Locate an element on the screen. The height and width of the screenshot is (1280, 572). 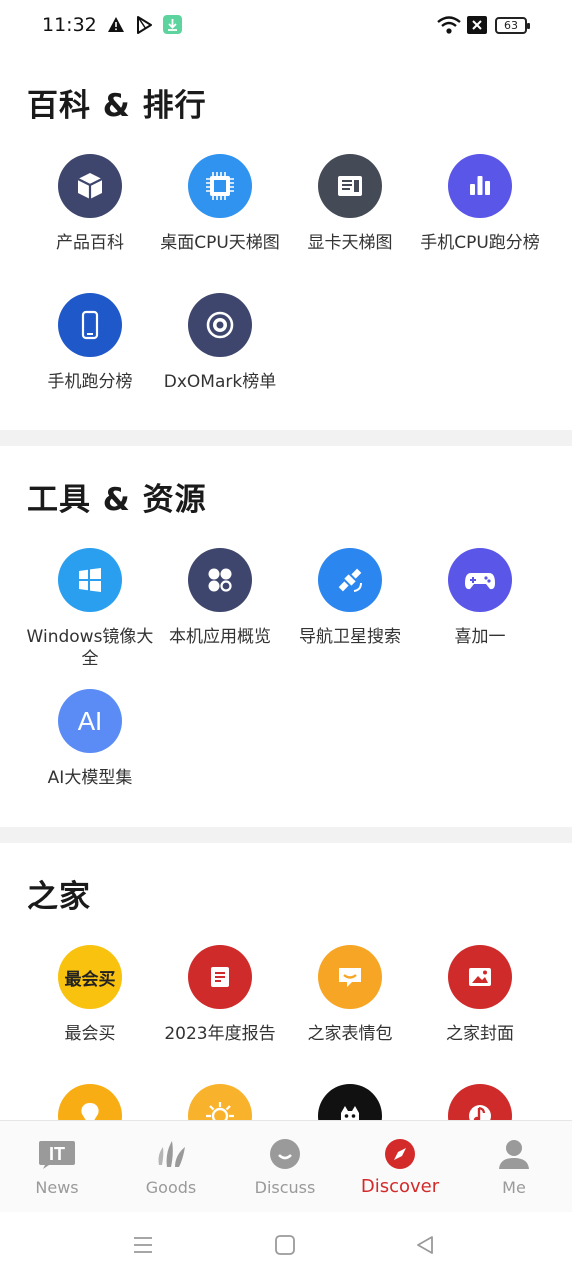
zuihuimai-logo-icon: 最会买 is located at coordinates (90, 977).